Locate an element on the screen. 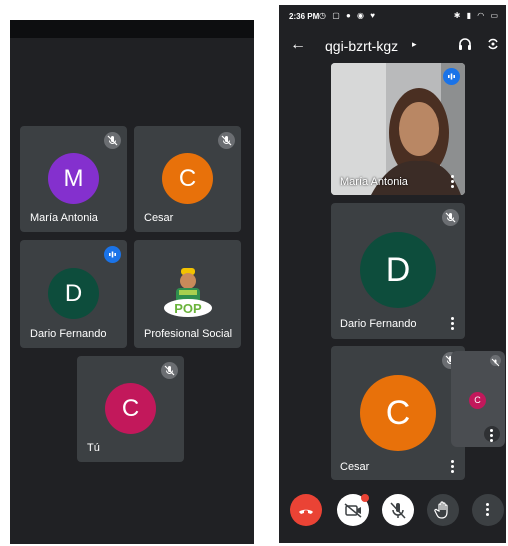  alert-badge is located at coordinates (365, 498).